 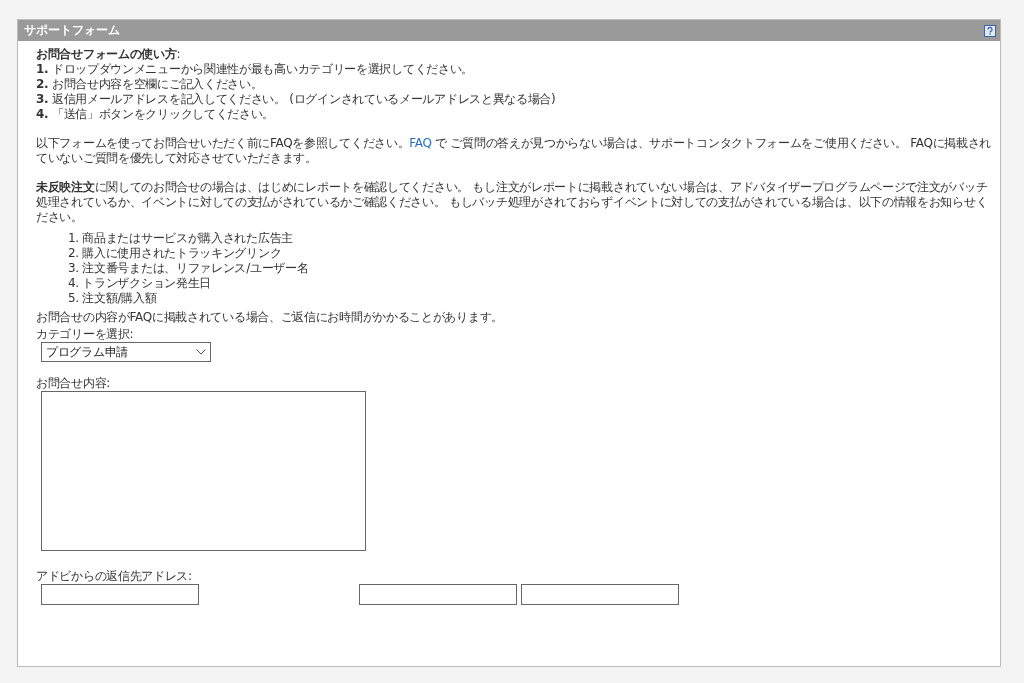 I want to click on chevron-down-icon, so click(x=201, y=352).